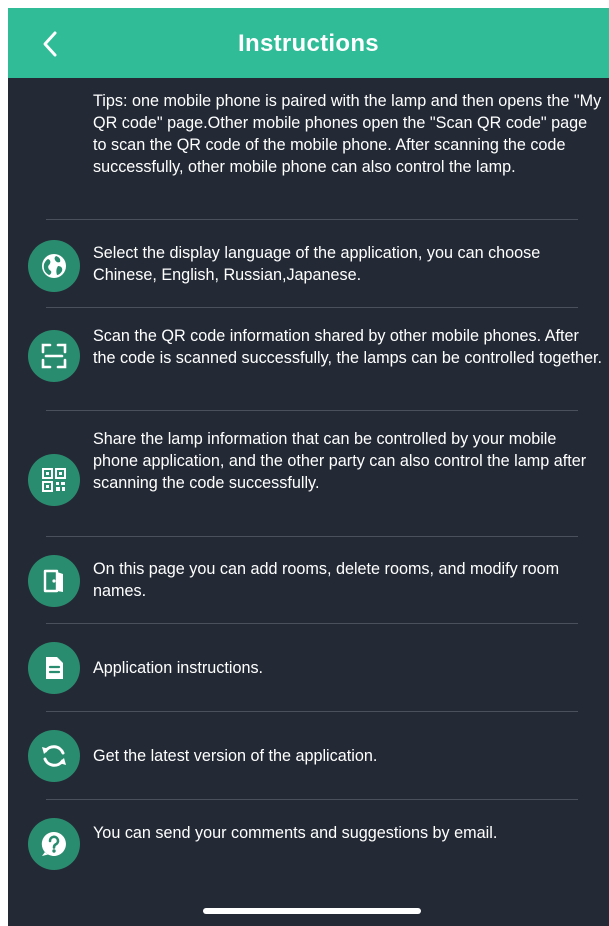 The image size is (609, 926). I want to click on rooms-button, so click(54, 581).